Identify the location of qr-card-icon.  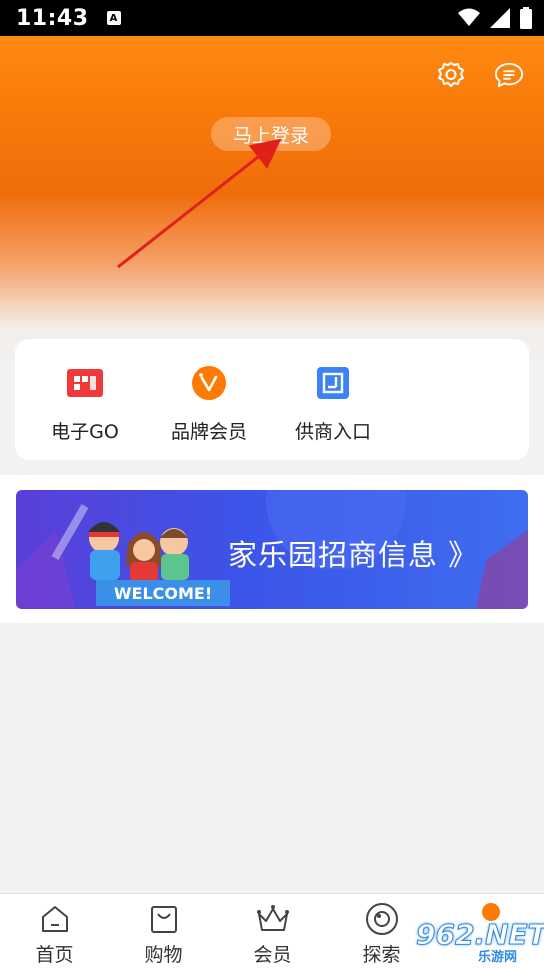
(85, 383).